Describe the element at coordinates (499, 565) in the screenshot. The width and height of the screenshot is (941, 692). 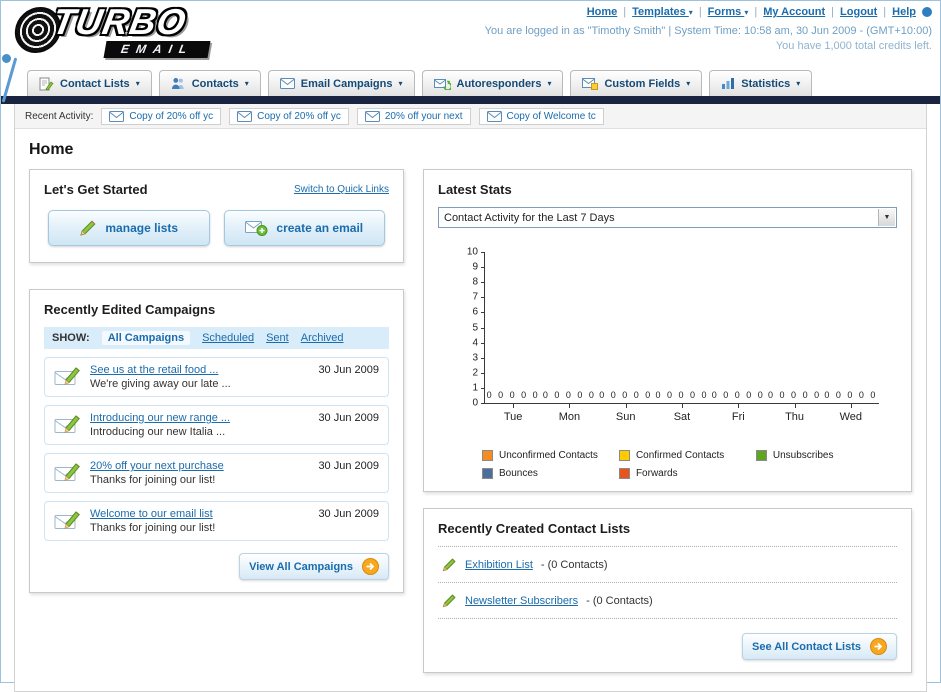
I see `contact-list-link: Exhibition List` at that location.